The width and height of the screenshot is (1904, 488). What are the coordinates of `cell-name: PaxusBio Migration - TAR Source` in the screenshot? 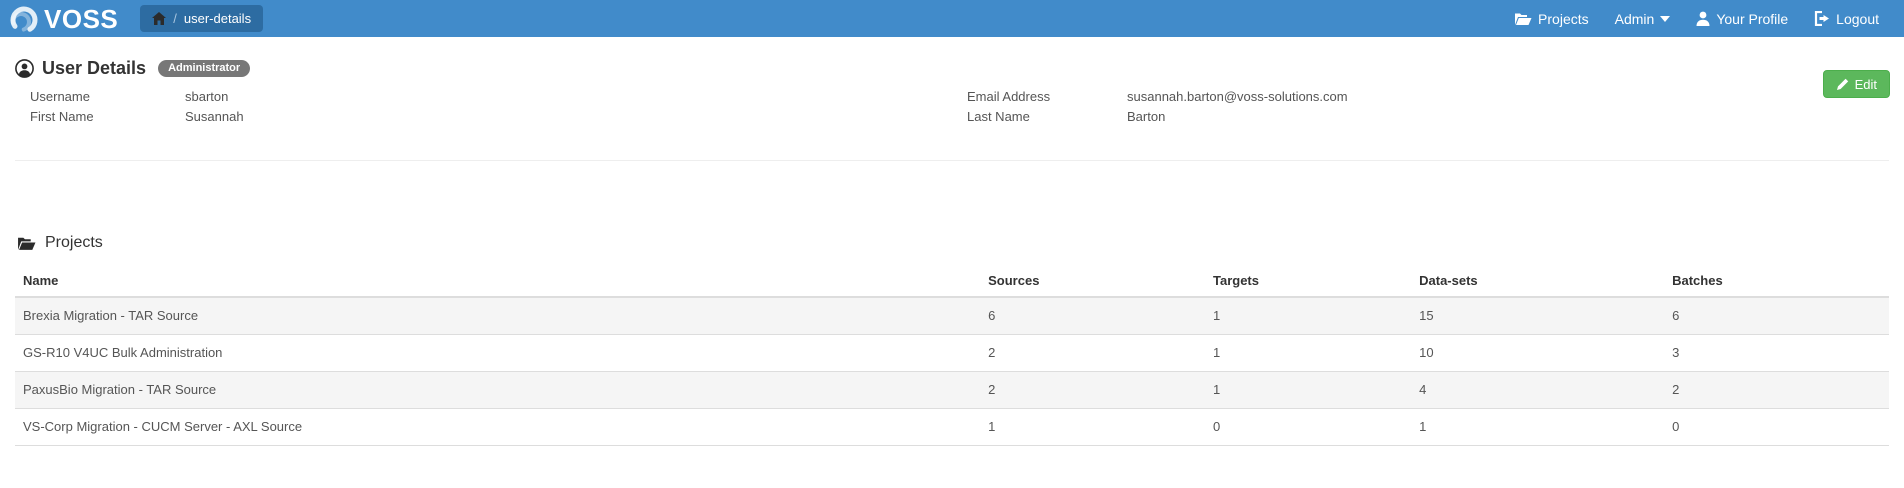 It's located at (498, 389).